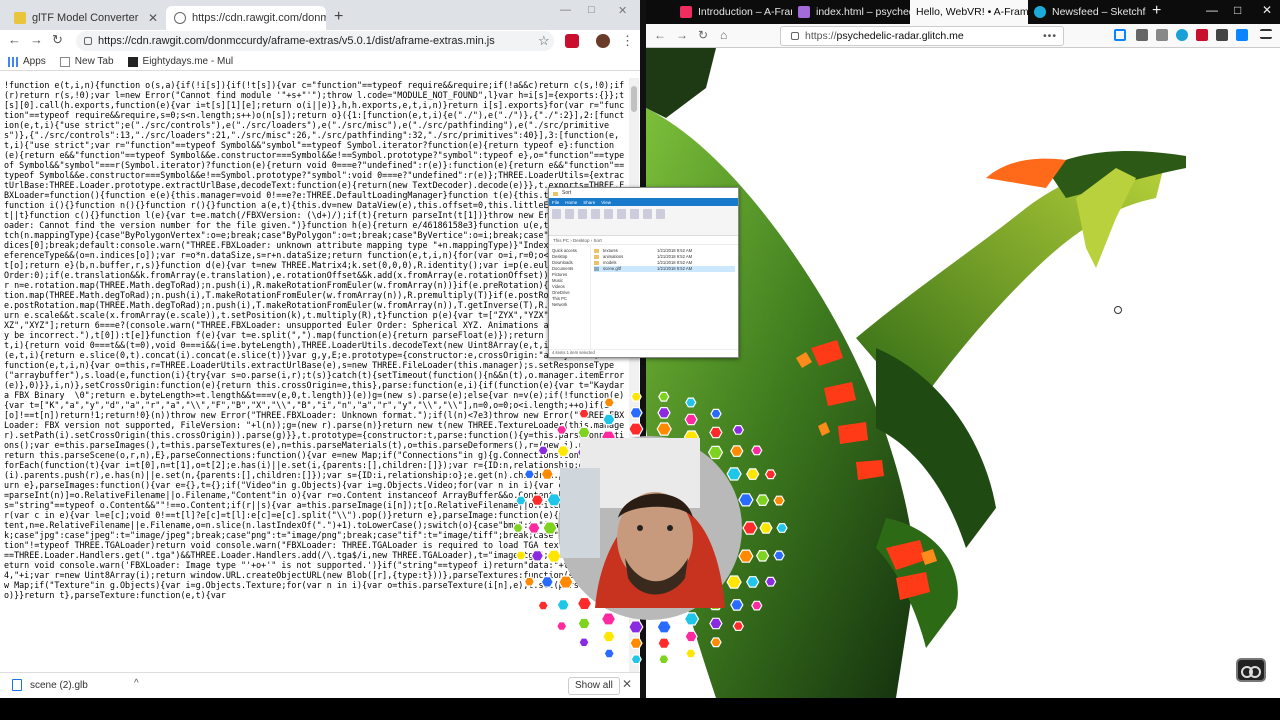  I want to click on sidebar-icon, so click(1162, 35).